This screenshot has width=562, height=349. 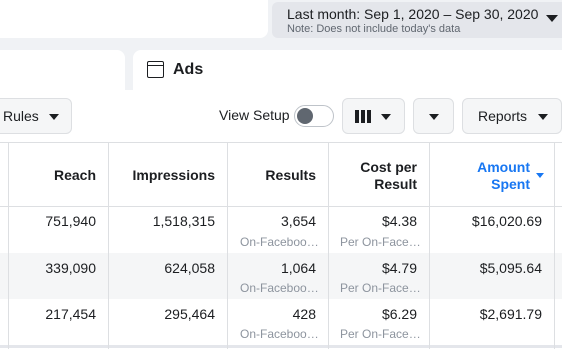 I want to click on horizontal-scrollbar, so click(x=281, y=346).